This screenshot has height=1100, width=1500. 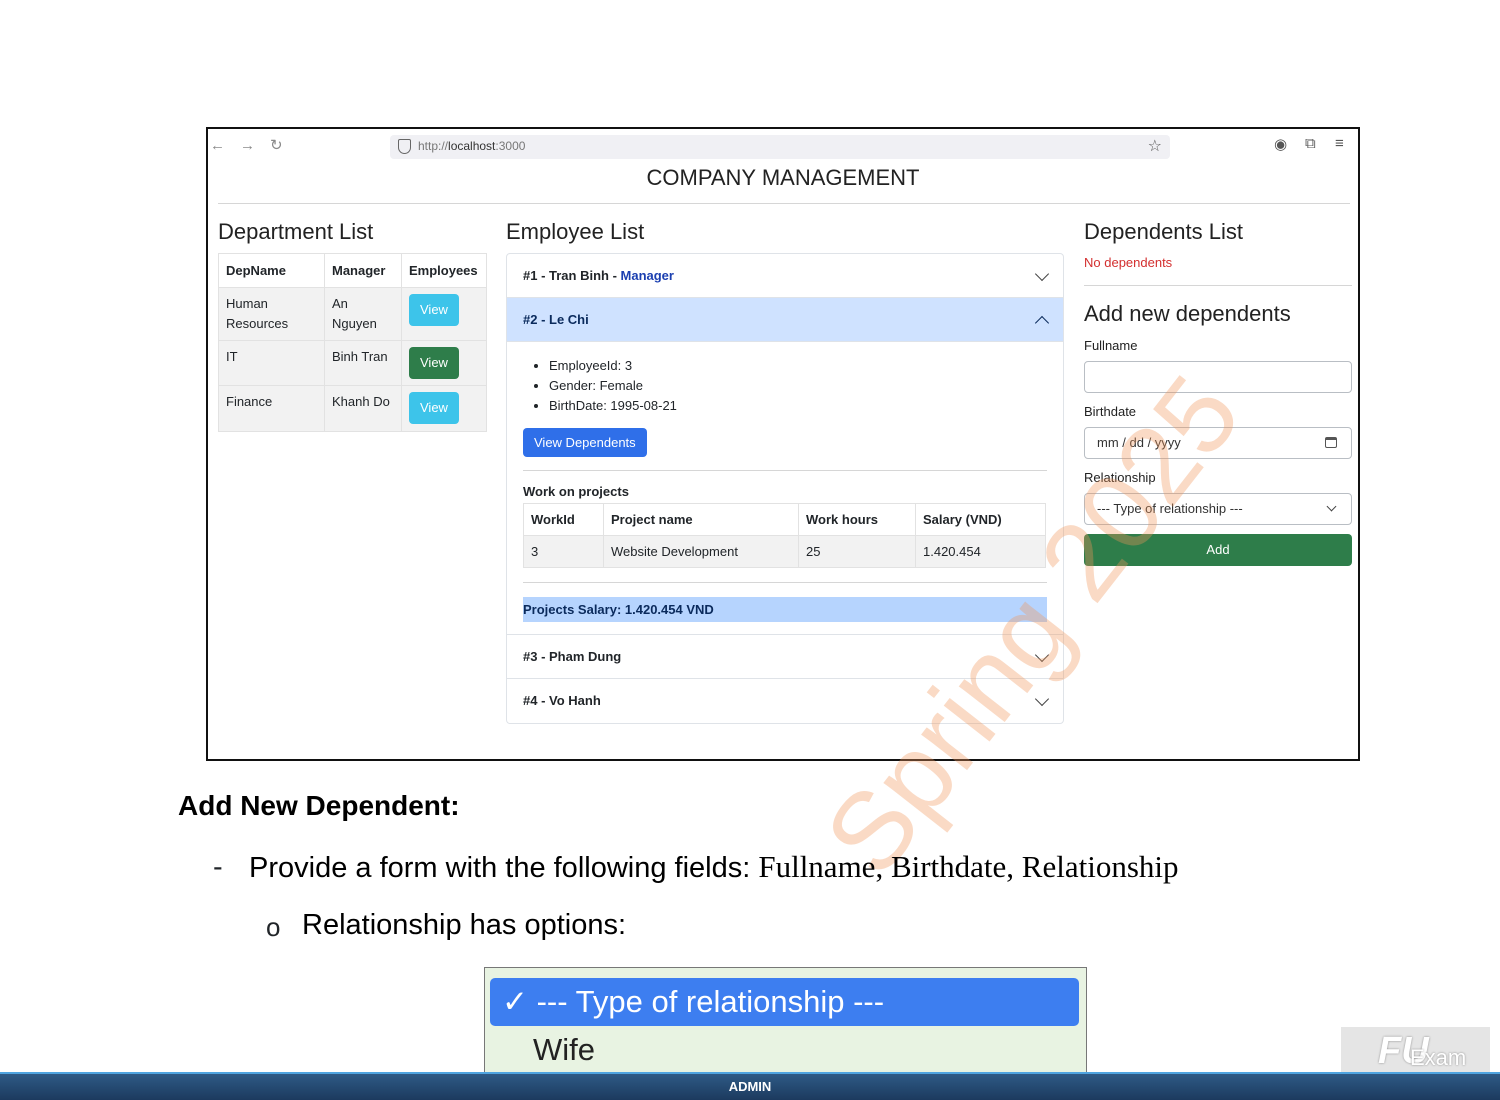 What do you see at coordinates (857, 519) in the screenshot?
I see `column-header: Work hours` at bounding box center [857, 519].